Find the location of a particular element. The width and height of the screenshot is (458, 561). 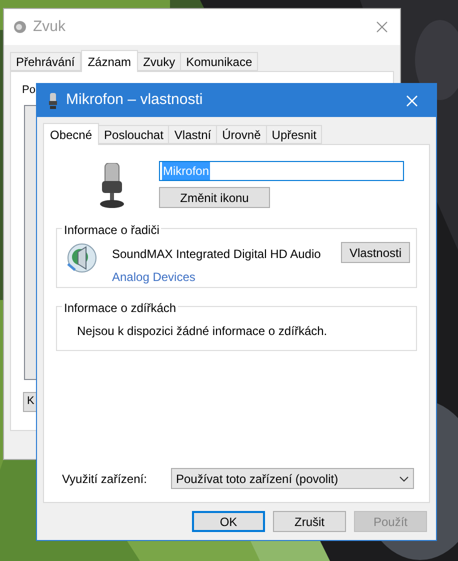

dialog-button: Zrušit is located at coordinates (309, 521).